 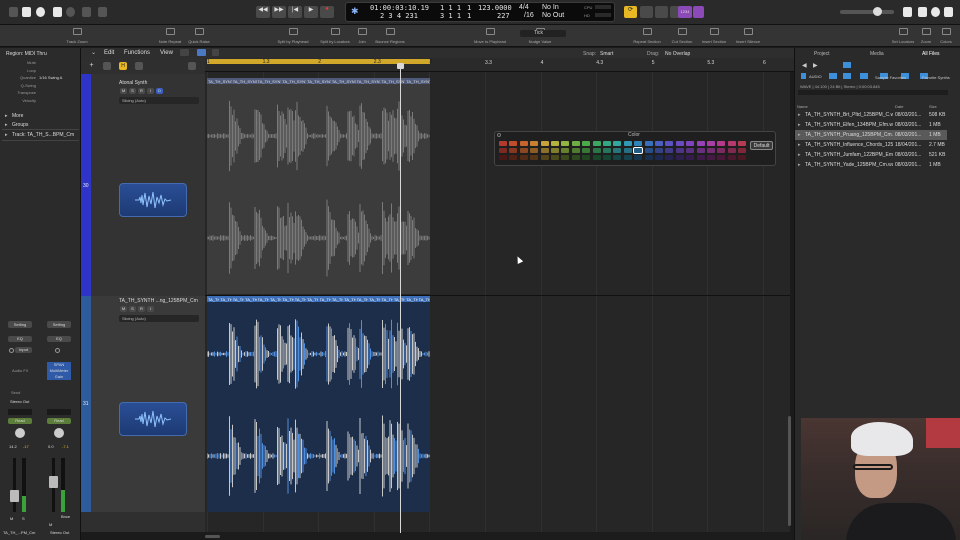 What do you see at coordinates (933, 106) in the screenshot?
I see `column-size: Size` at bounding box center [933, 106].